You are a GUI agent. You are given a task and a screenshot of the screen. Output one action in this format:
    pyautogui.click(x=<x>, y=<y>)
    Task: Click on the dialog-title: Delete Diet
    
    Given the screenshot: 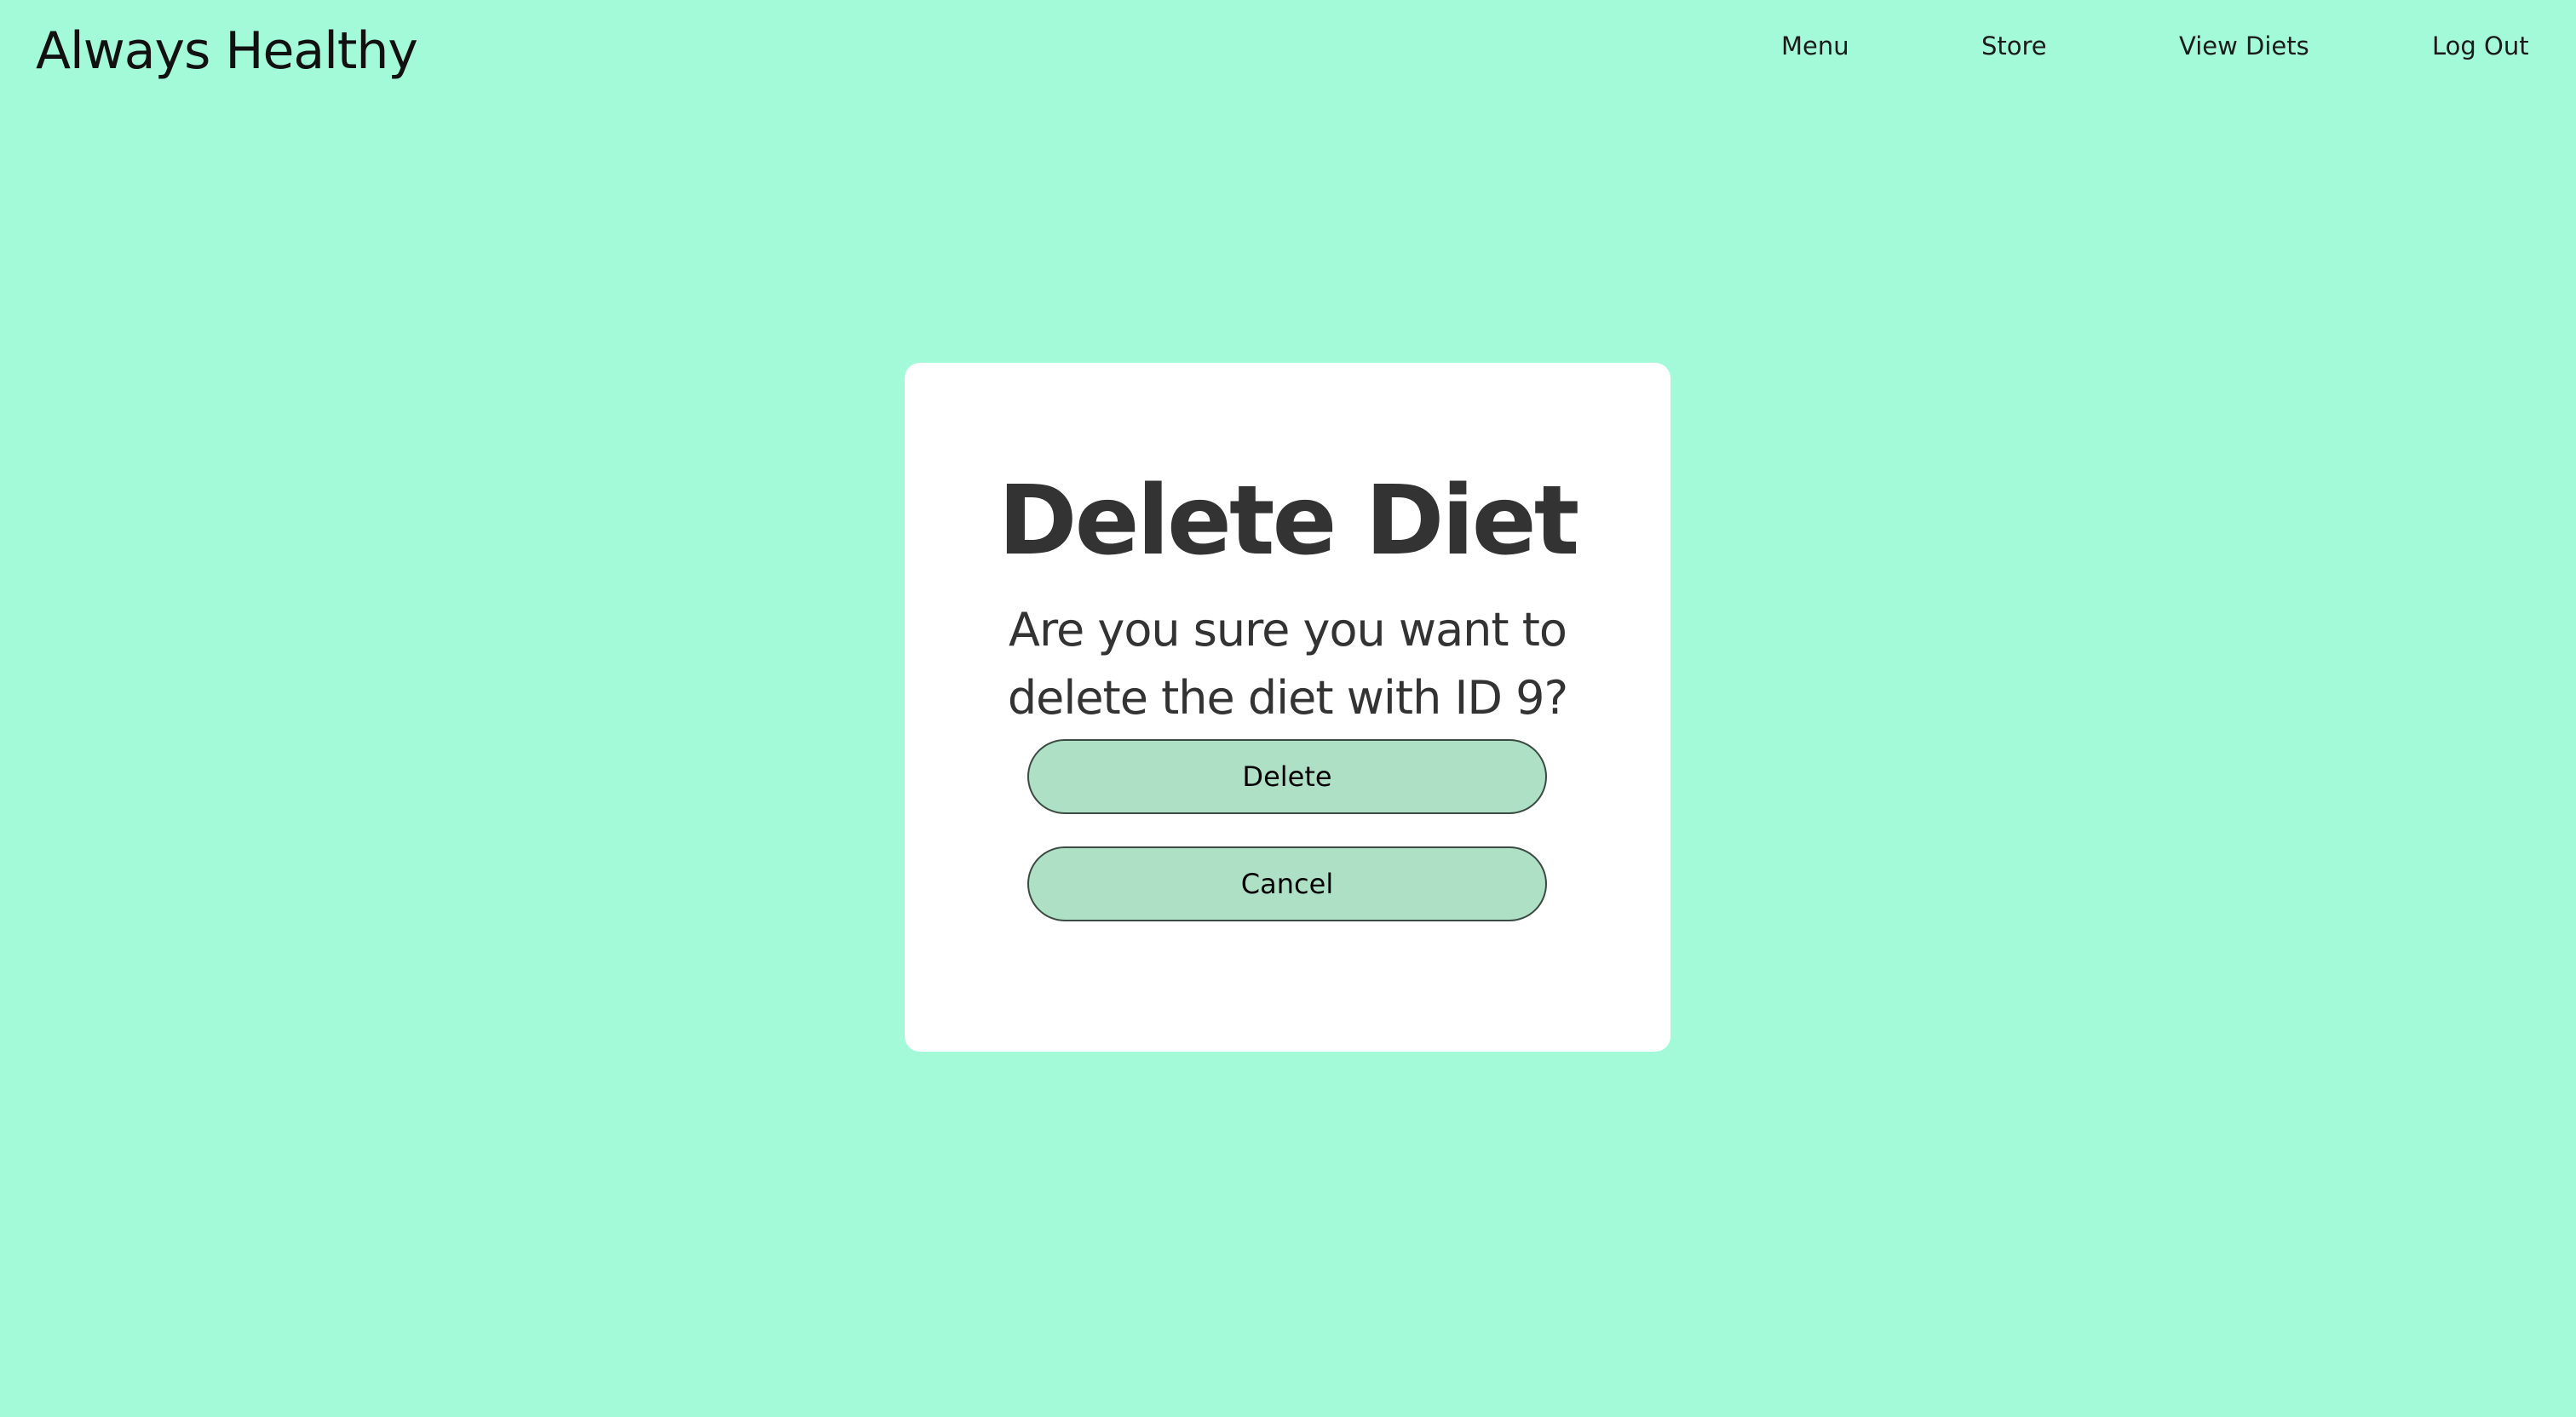 What is the action you would take?
    pyautogui.click(x=1289, y=521)
    